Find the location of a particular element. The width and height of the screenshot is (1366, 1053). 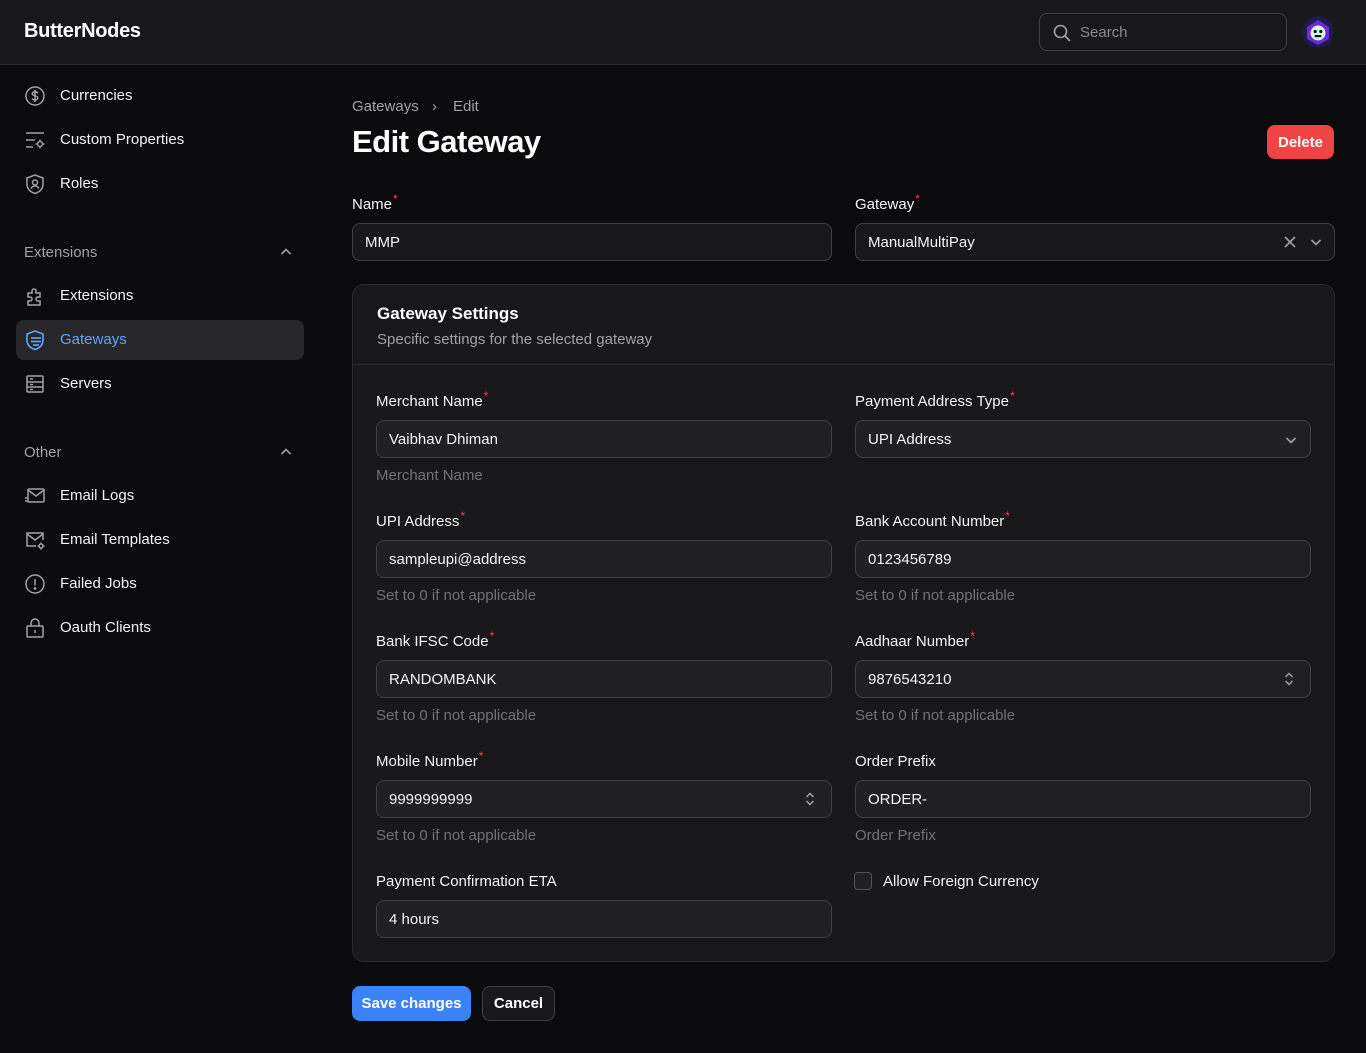

avatar-image is located at coordinates (1318, 32).